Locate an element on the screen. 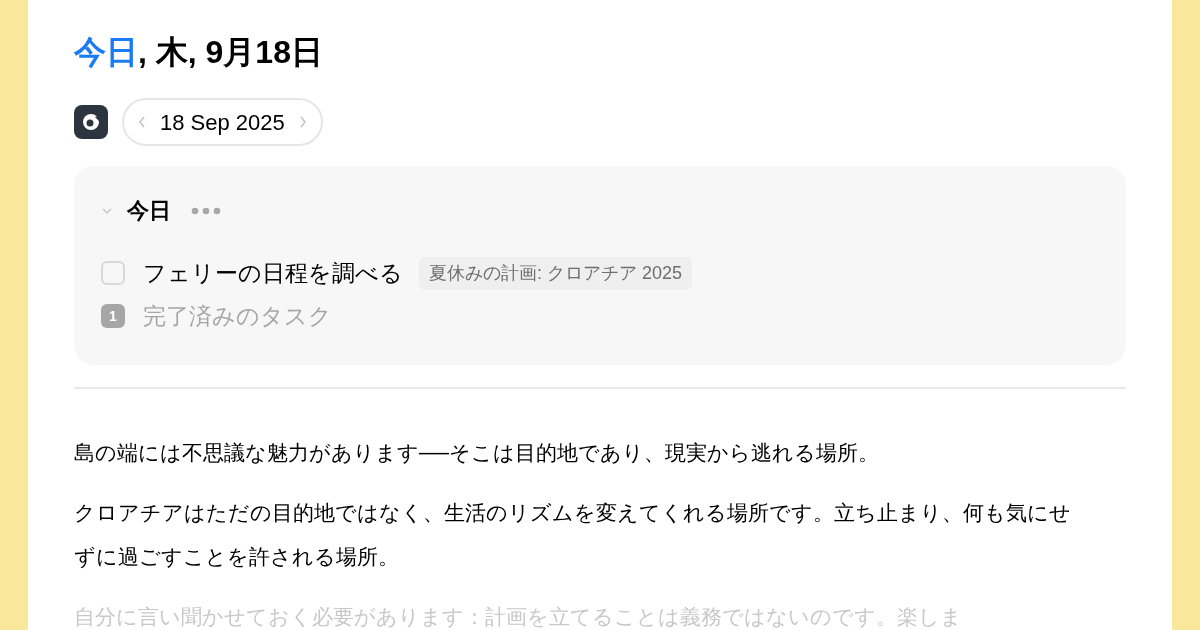 Image resolution: width=1200 pixels, height=630 pixels. project-tag: 夏休みの計画: クロアチア 2025 is located at coordinates (556, 273).